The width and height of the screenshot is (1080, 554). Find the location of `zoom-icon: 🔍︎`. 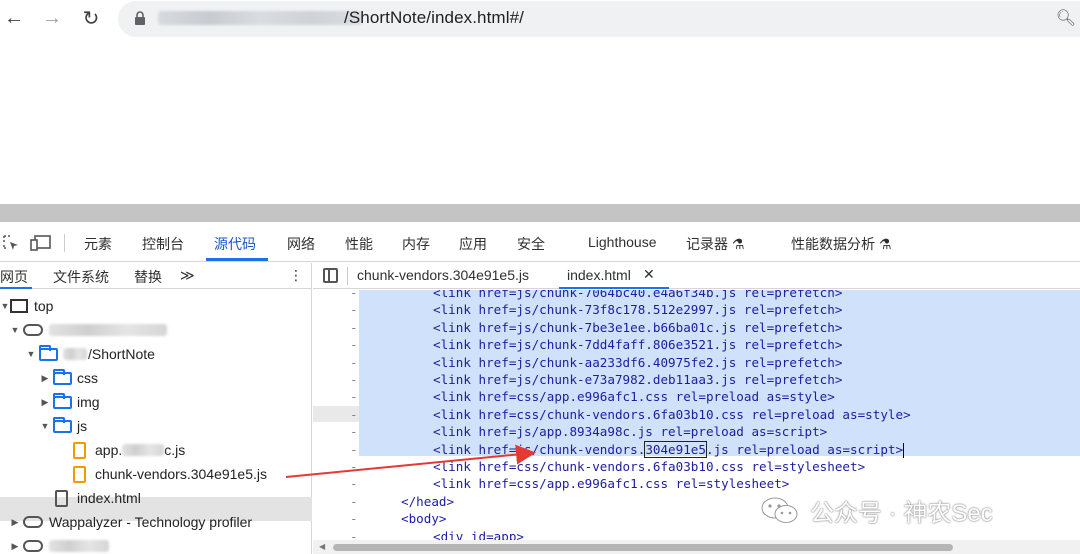

zoom-icon: 🔍︎ is located at coordinates (1066, 18).